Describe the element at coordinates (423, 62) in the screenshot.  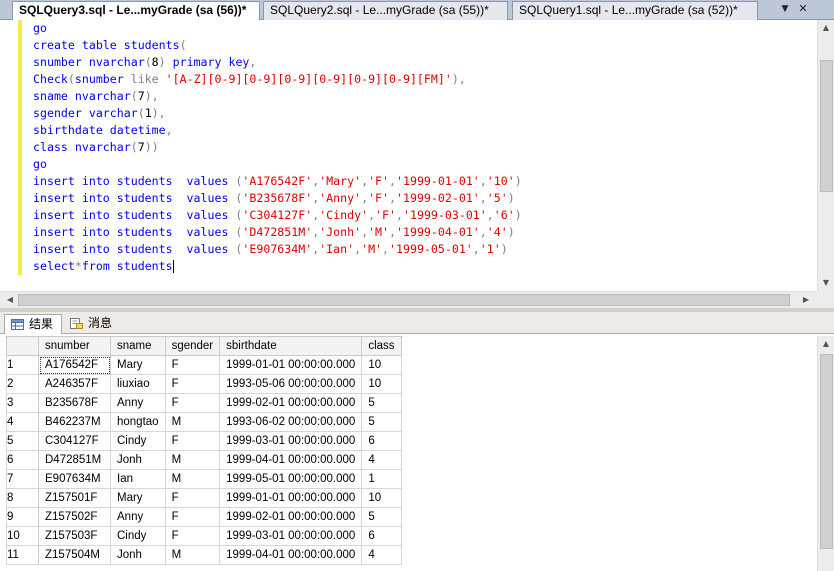
I see `code-line: snumber nvarchar(8) primary key,` at that location.